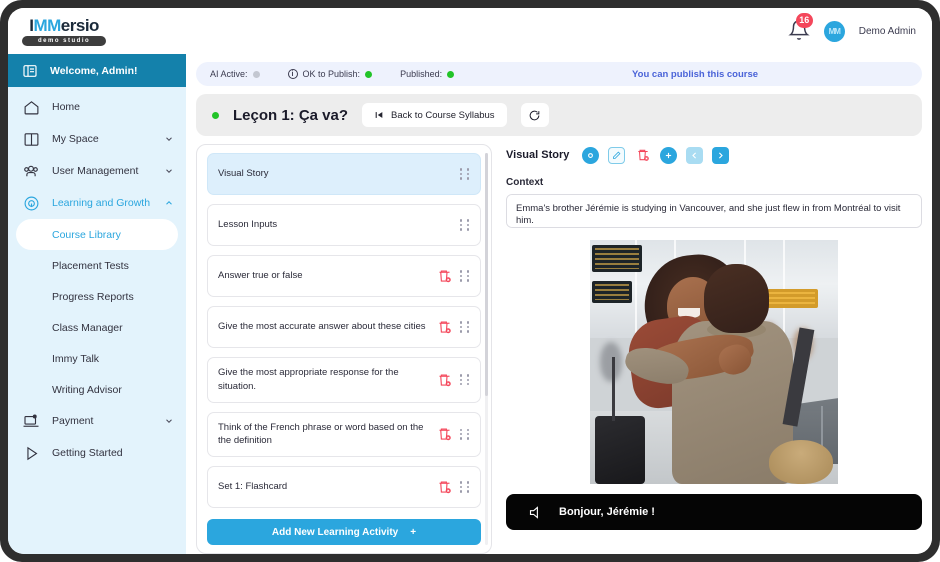 This screenshot has height=562, width=940. What do you see at coordinates (292, 74) in the screenshot?
I see `info-icon: i` at bounding box center [292, 74].